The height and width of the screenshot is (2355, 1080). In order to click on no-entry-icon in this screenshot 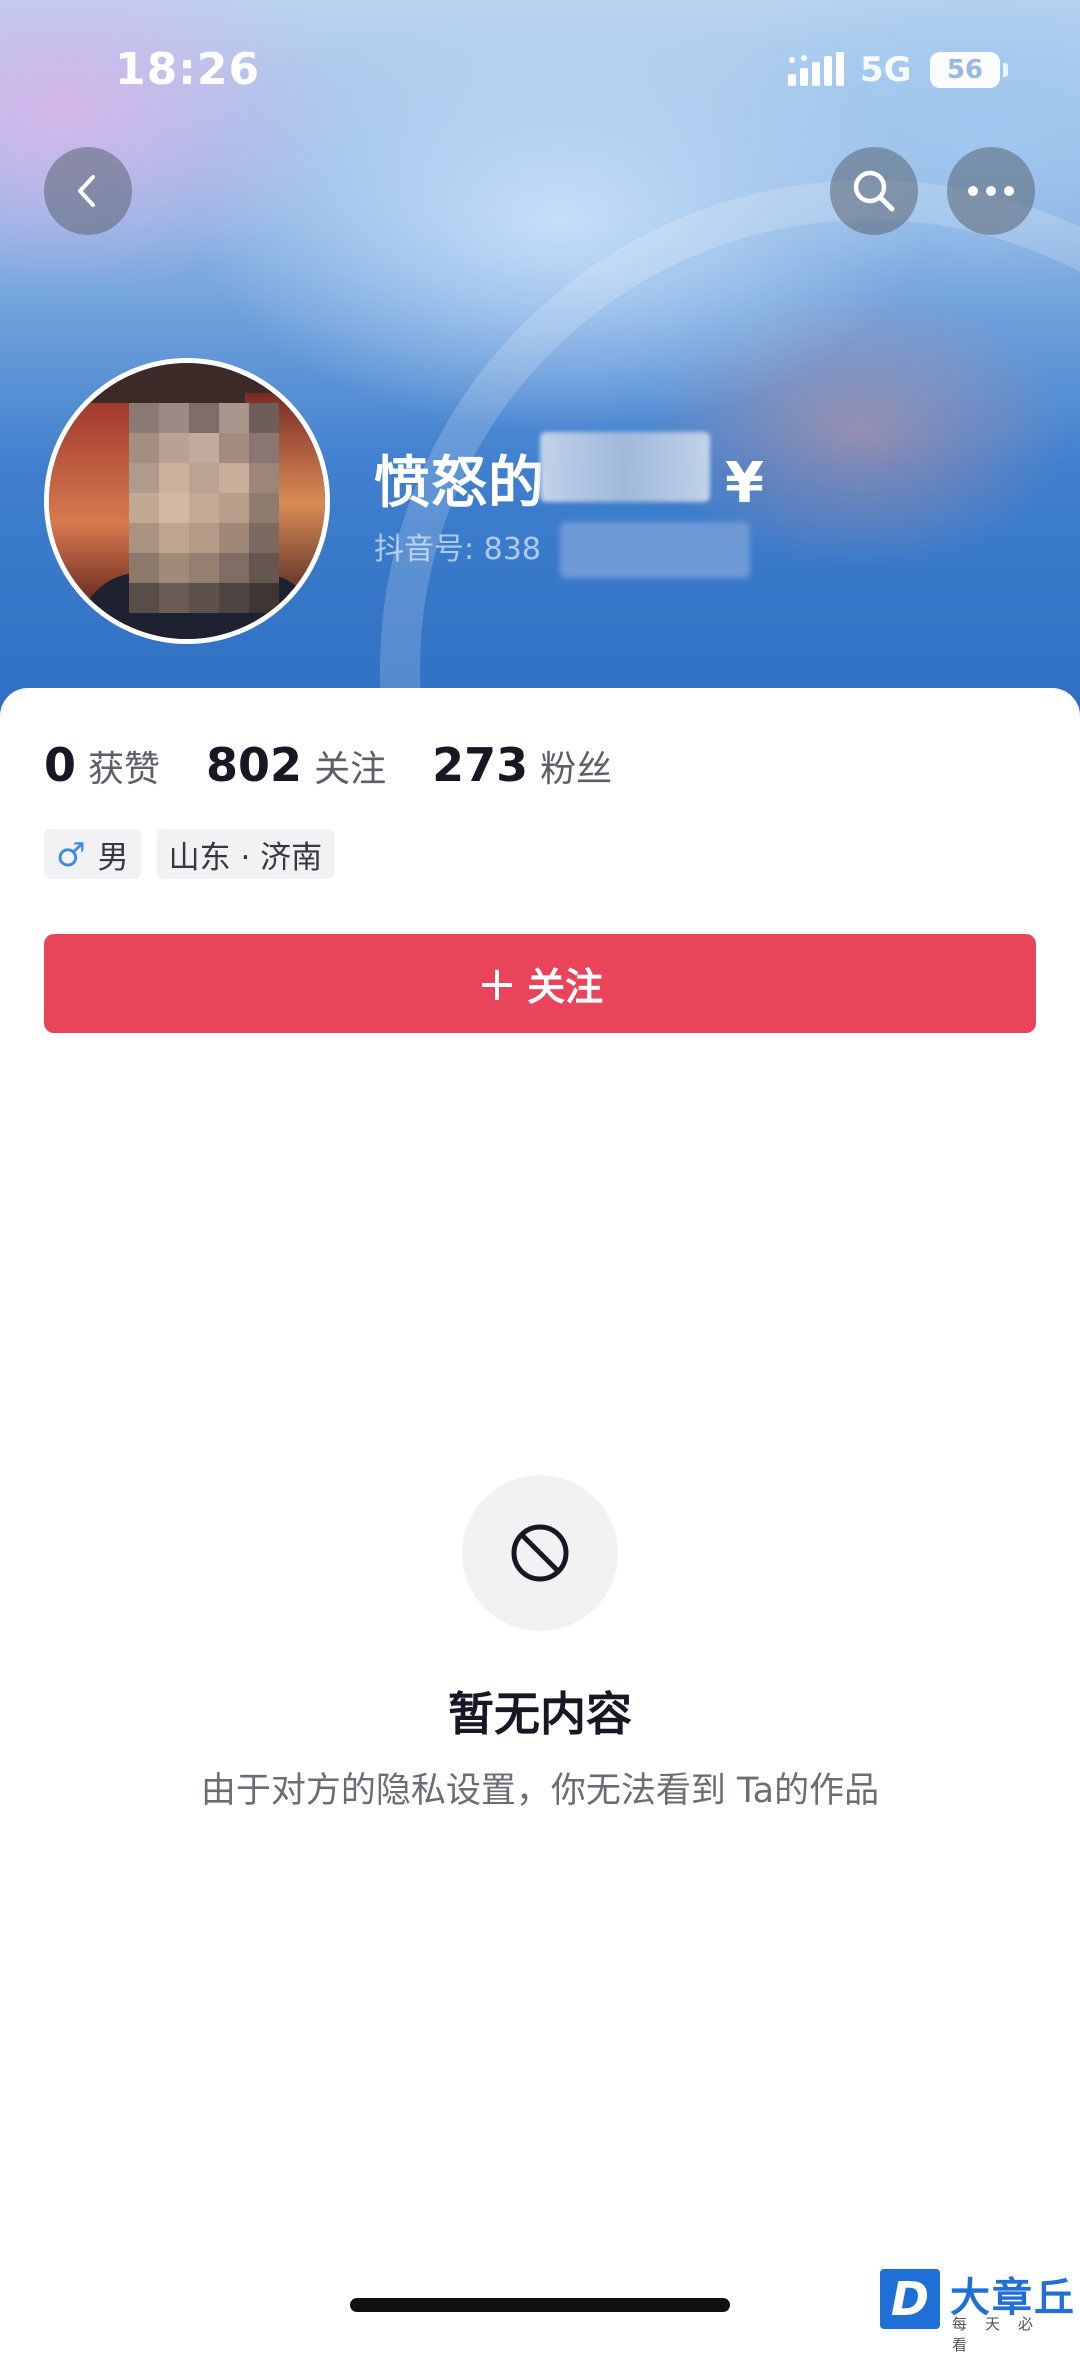, I will do `click(540, 1553)`.